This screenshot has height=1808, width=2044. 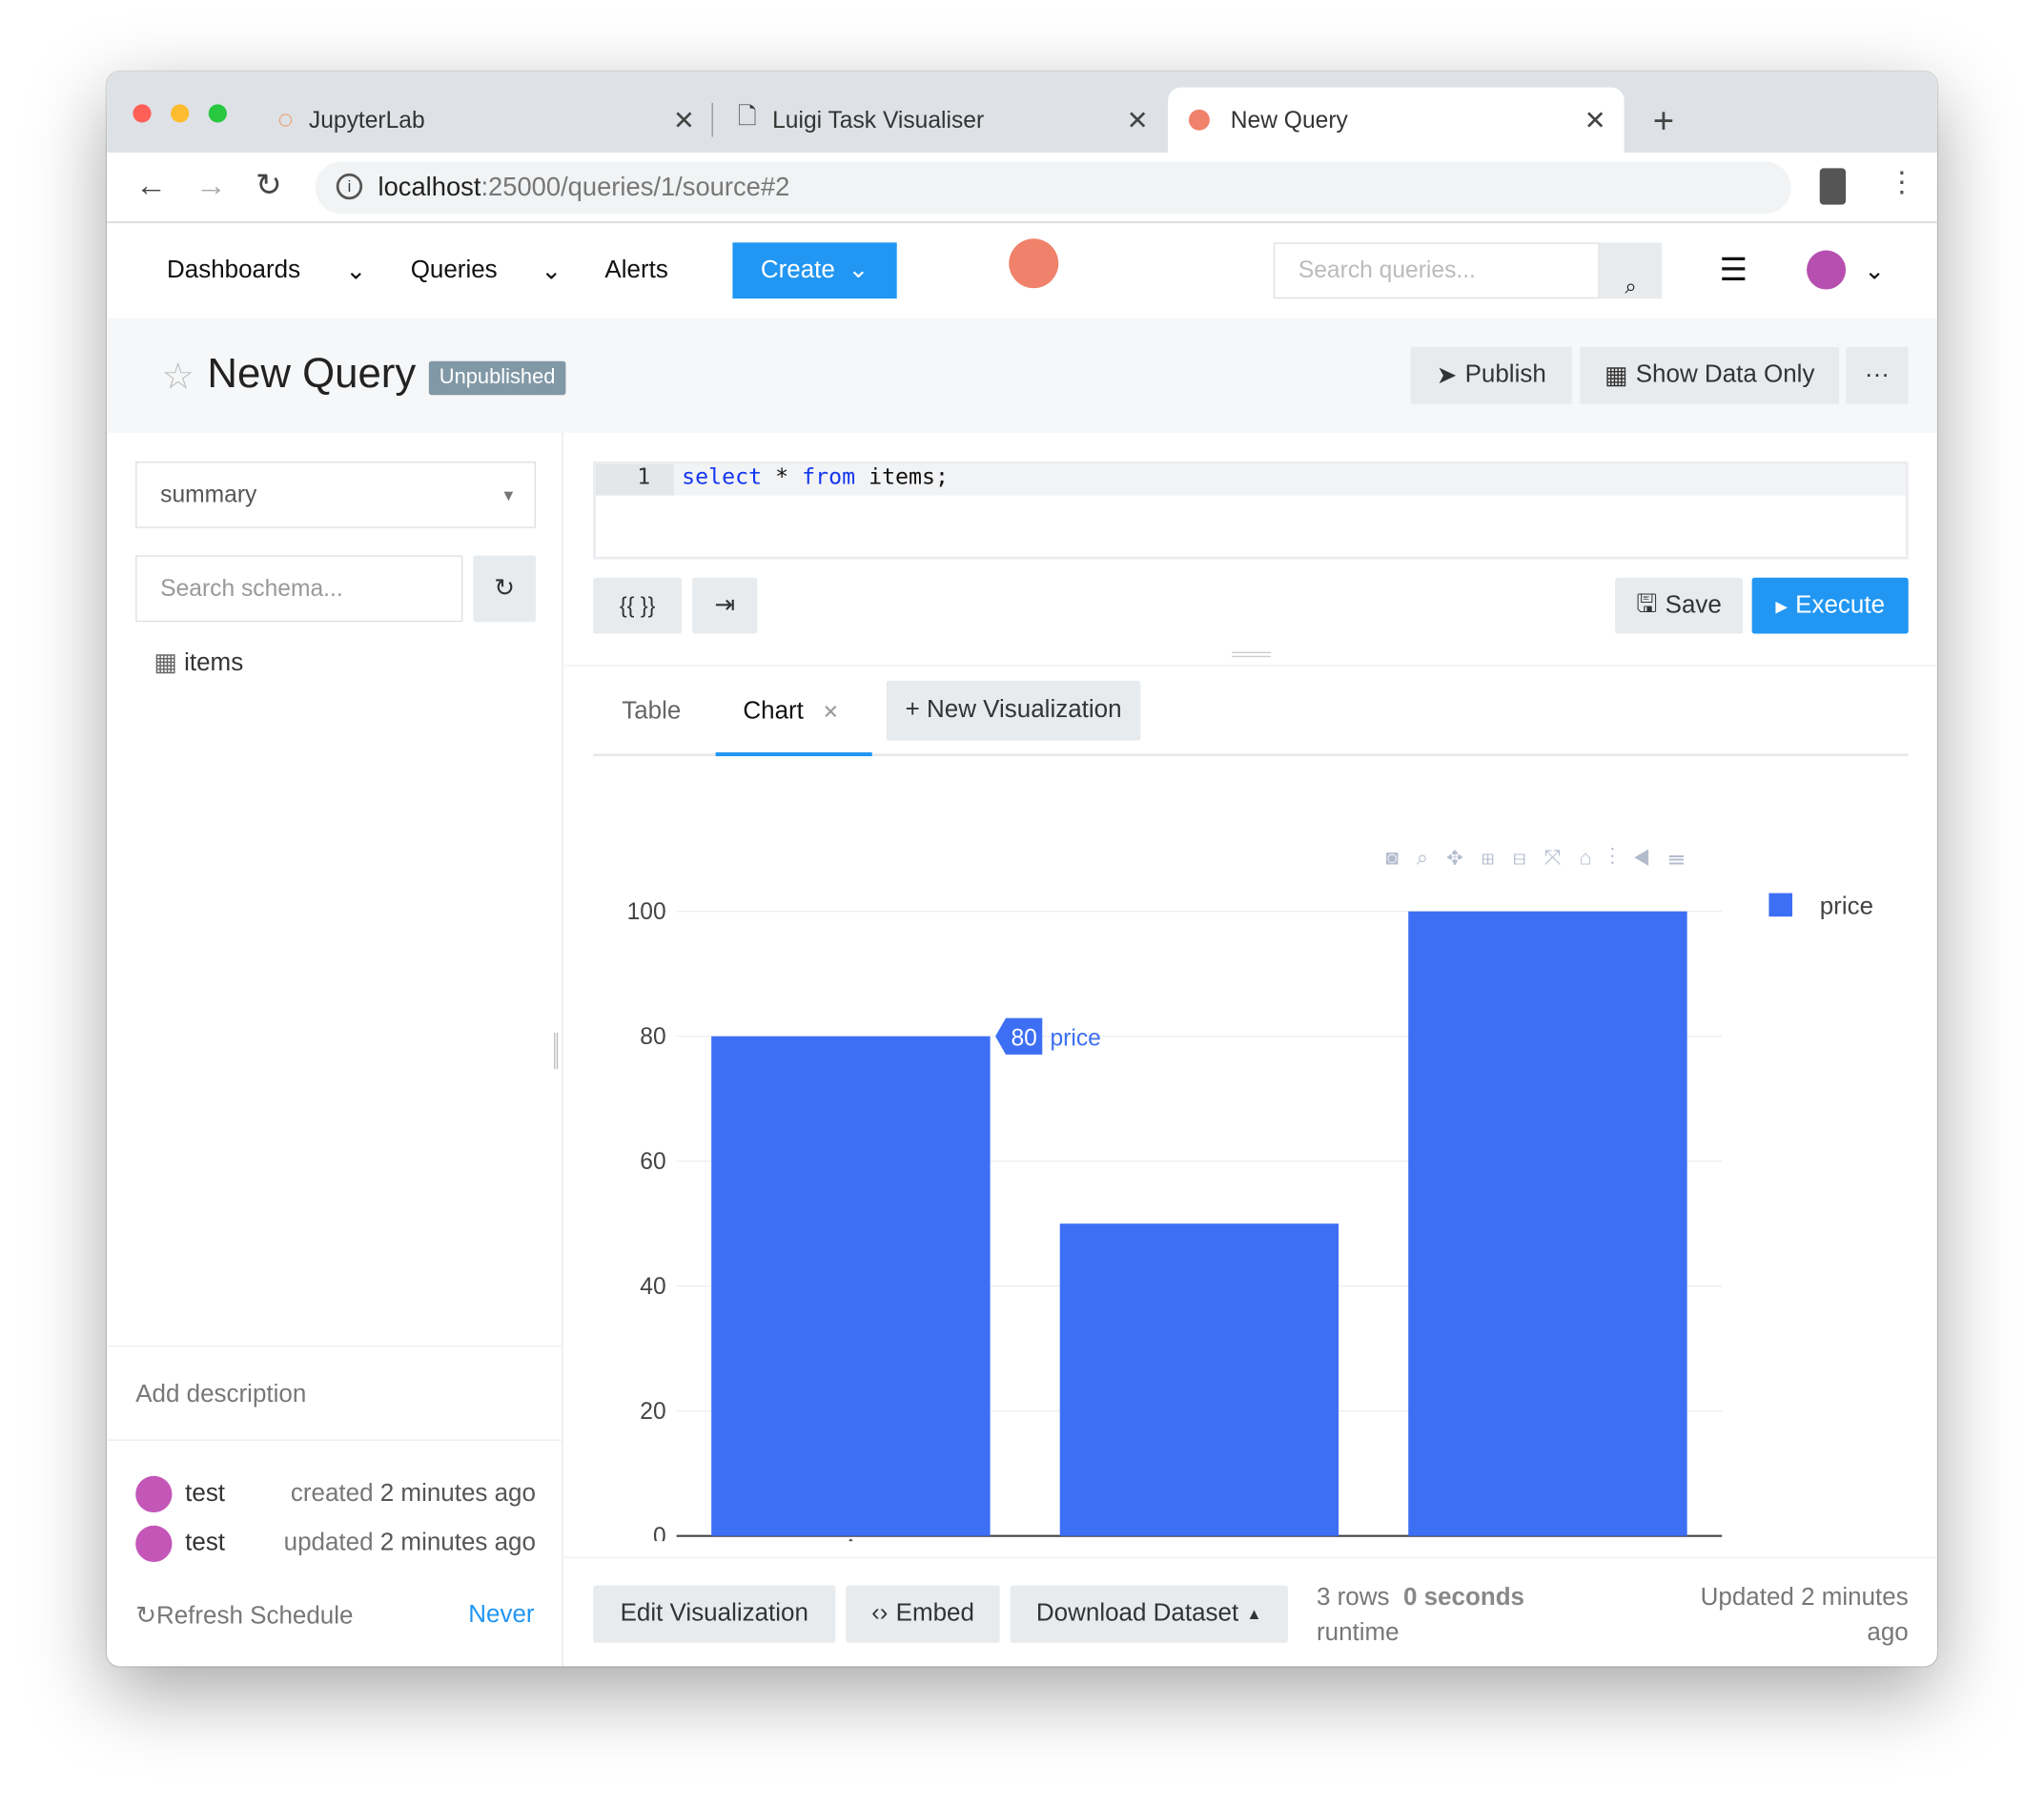 I want to click on sidebar-resize-handle, so click(x=556, y=1051).